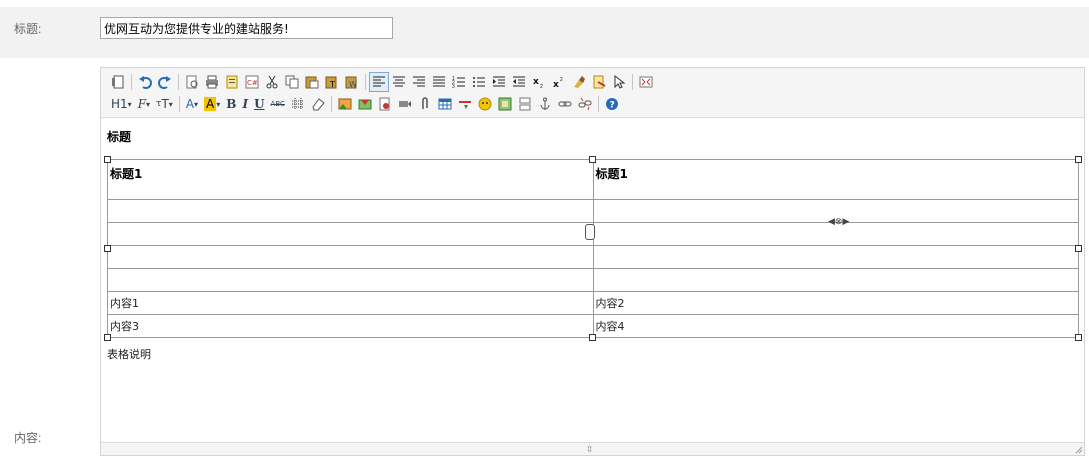  What do you see at coordinates (259, 104) in the screenshot?
I see `underline-button: U` at bounding box center [259, 104].